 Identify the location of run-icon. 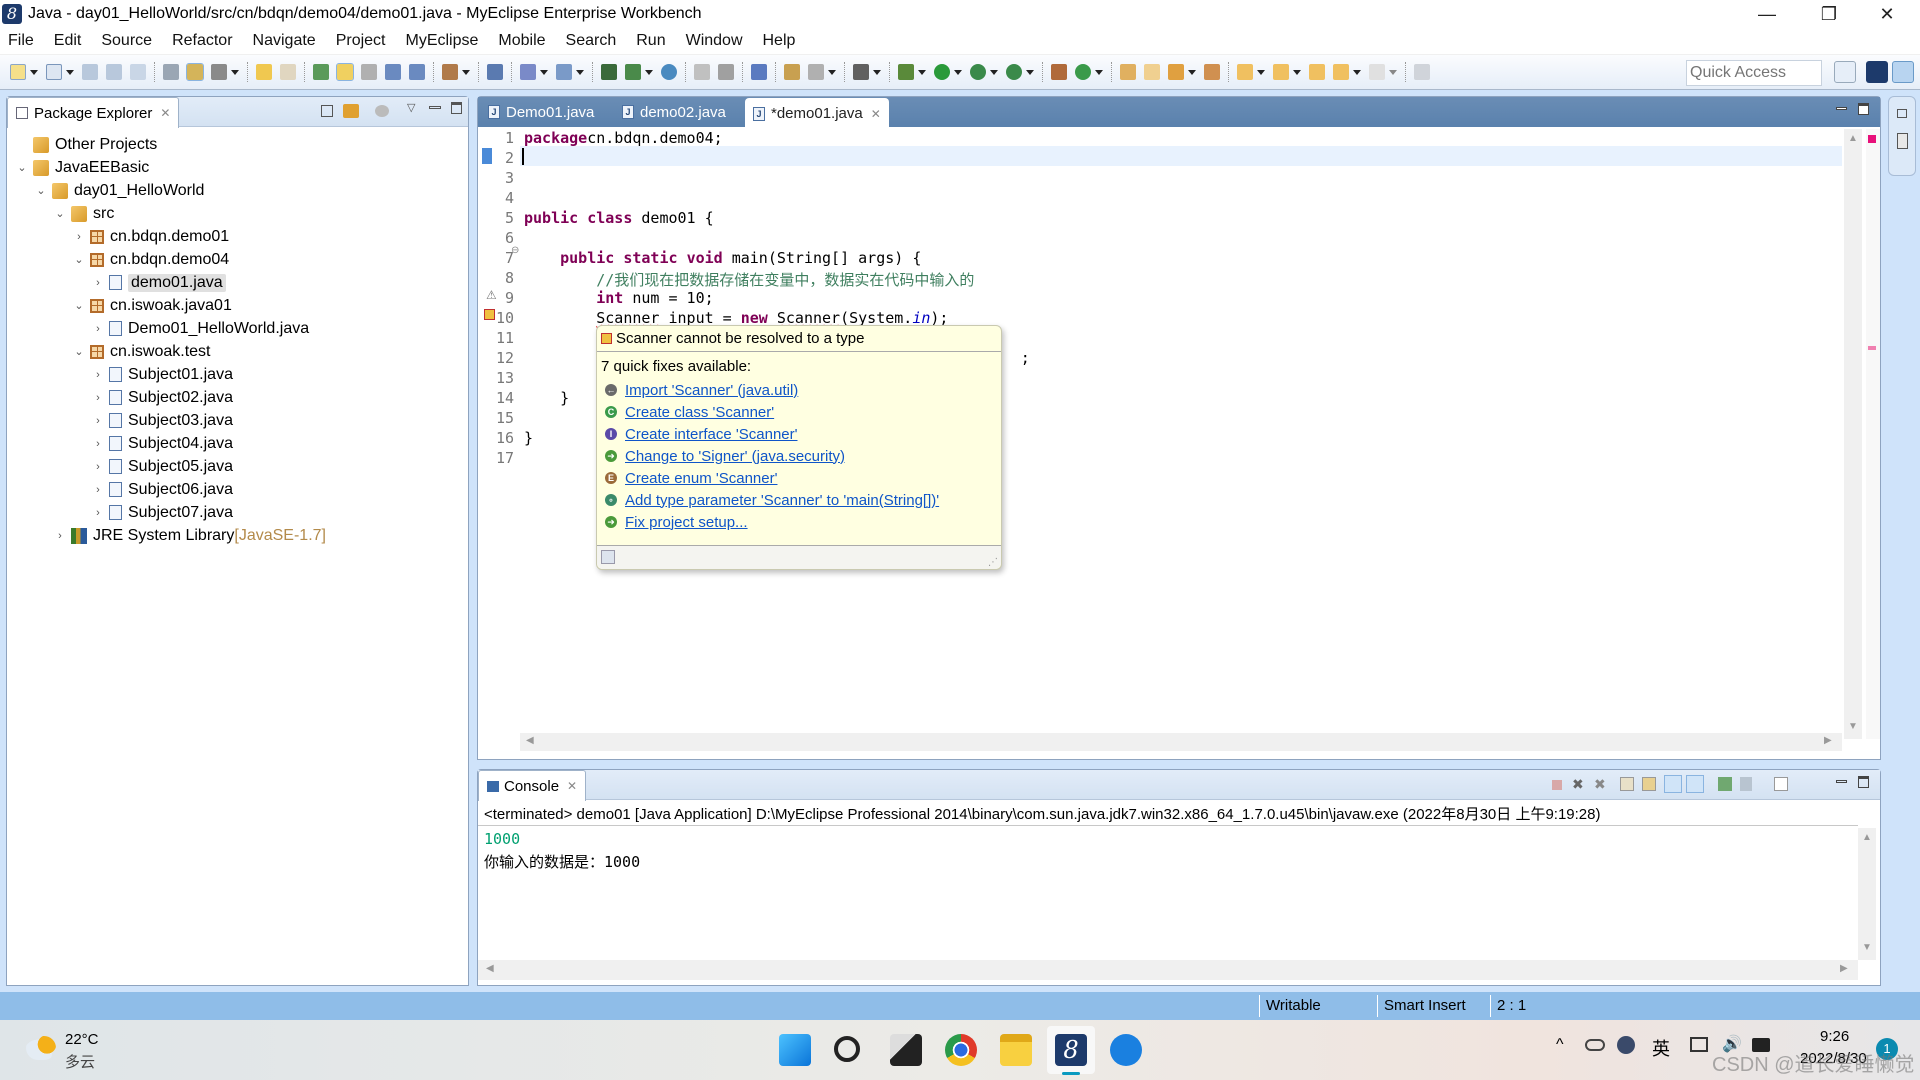
(942, 72).